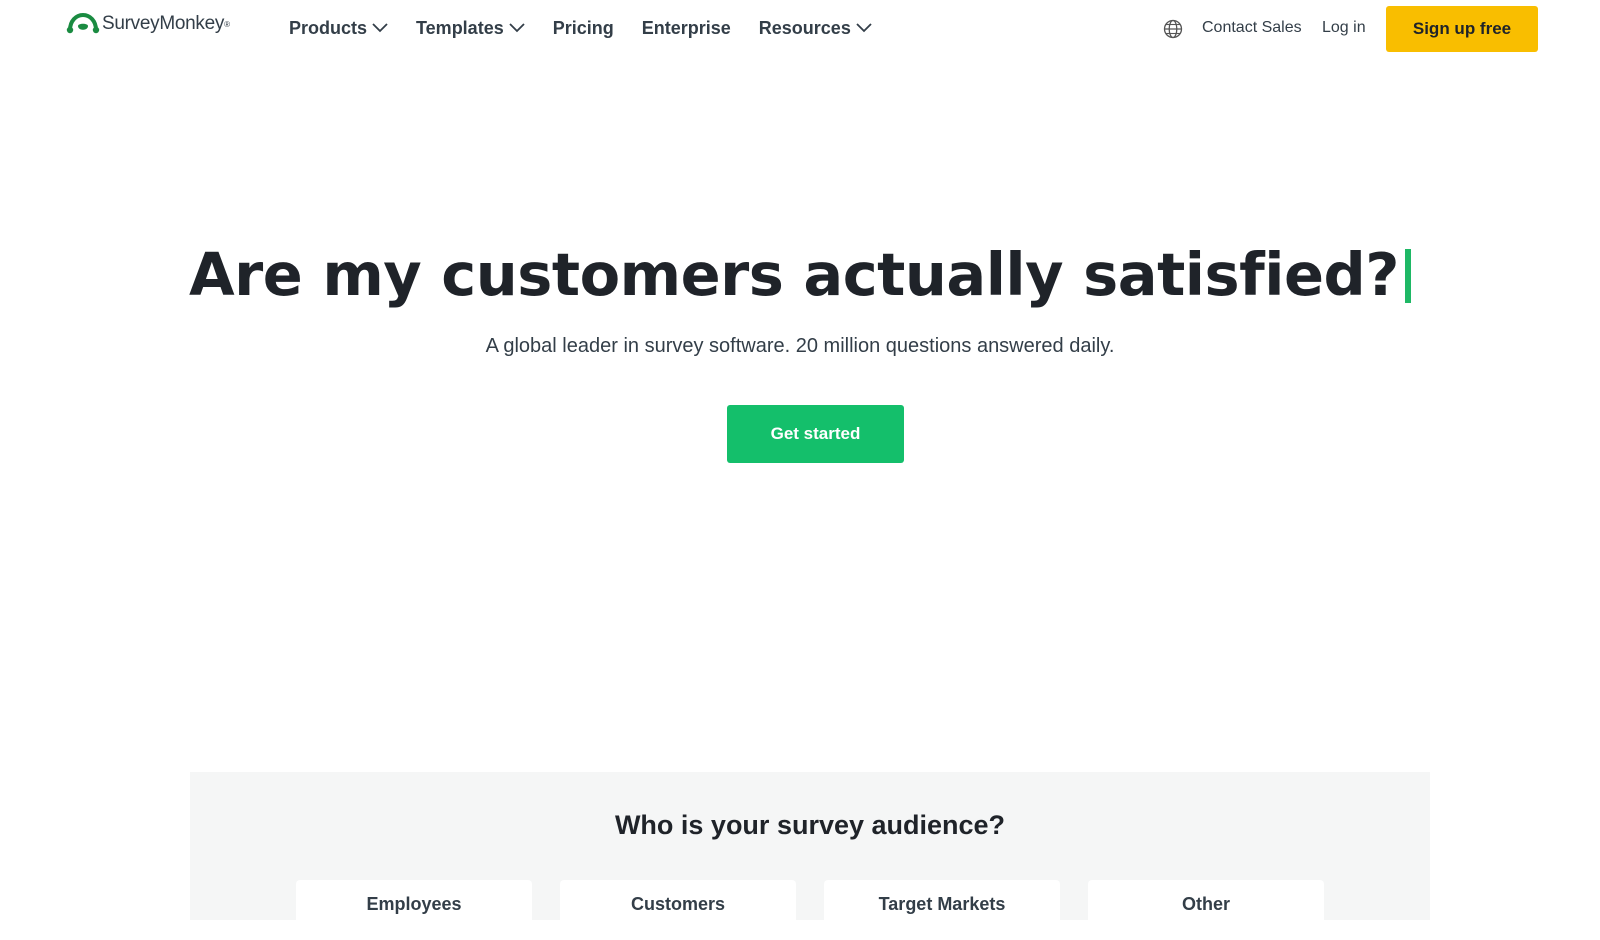 The image size is (1600, 940). I want to click on signup-button: Sign up free, so click(1462, 29).